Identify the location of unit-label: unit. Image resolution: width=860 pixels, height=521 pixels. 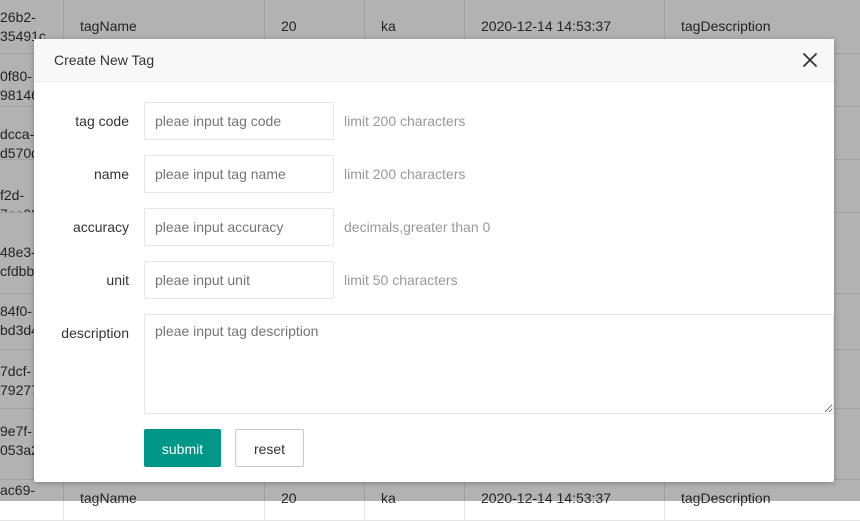
(117, 280).